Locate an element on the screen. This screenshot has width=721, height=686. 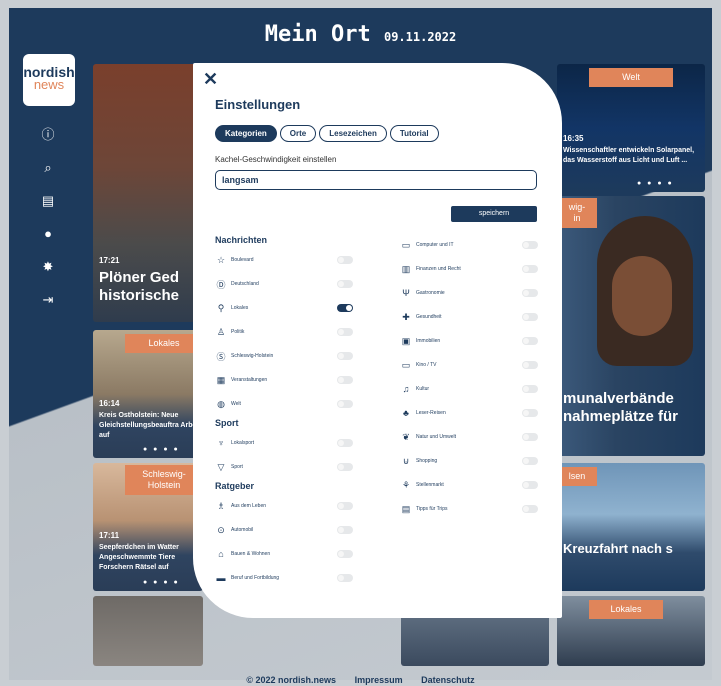
category-row-leser-reisen: ♣ Leser-Reisen is located at coordinates (469, 413).